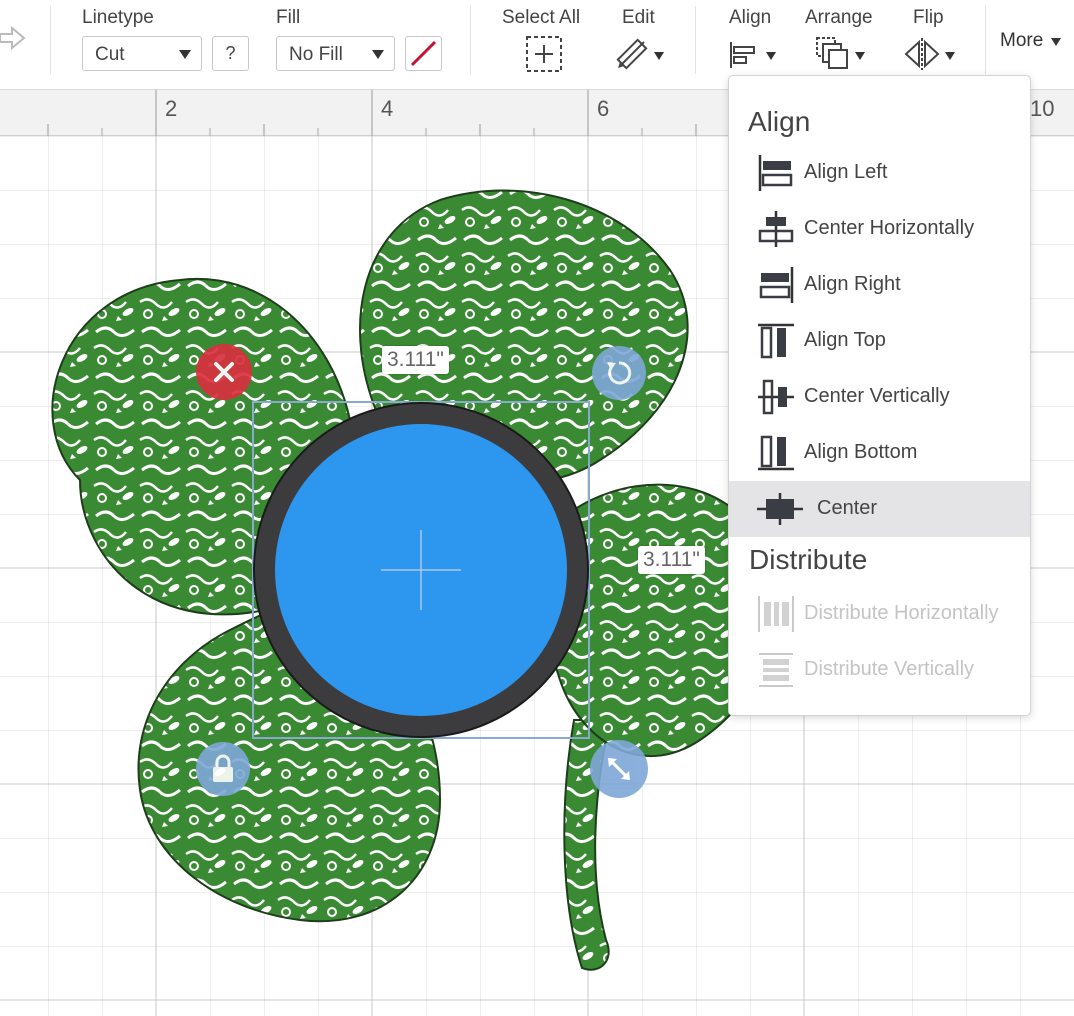  I want to click on align-dropdown, so click(754, 55).